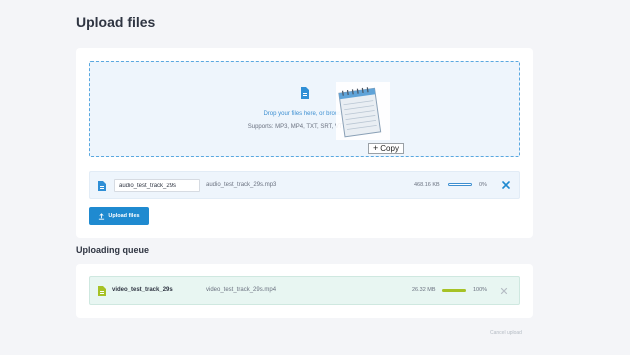  I want to click on notepad-icon, so click(363, 111).